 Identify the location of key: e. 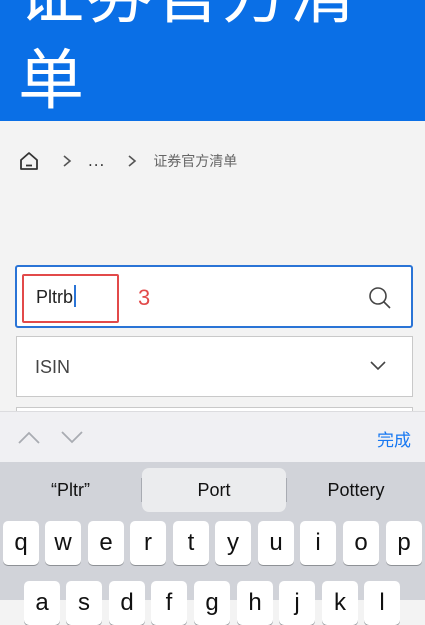
(106, 543).